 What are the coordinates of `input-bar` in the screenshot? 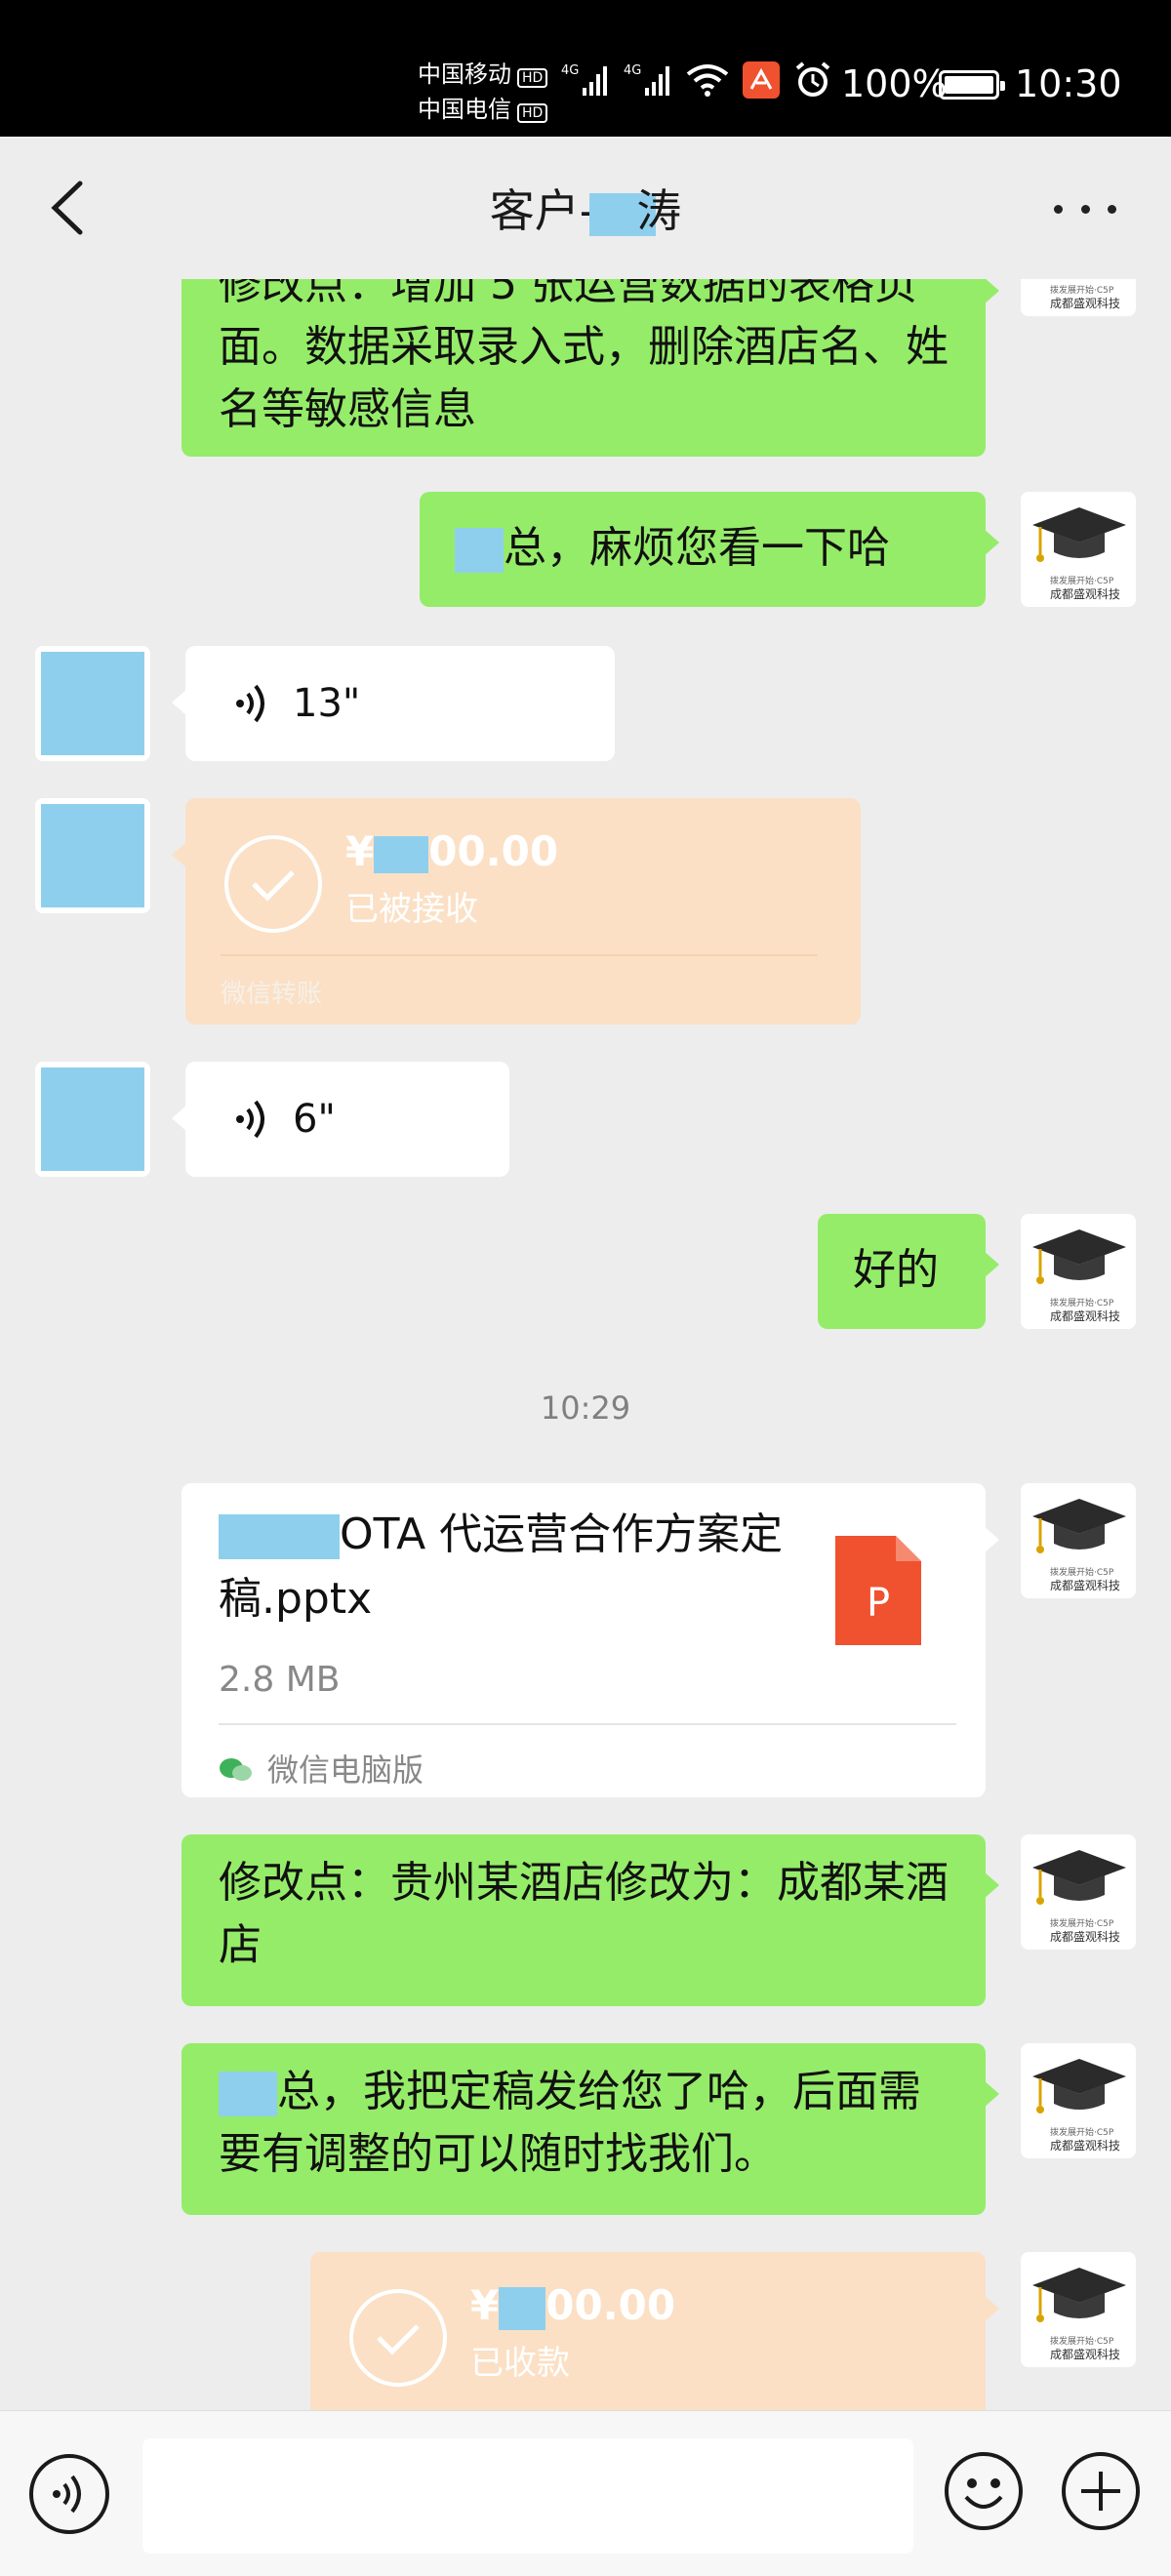 It's located at (585, 2493).